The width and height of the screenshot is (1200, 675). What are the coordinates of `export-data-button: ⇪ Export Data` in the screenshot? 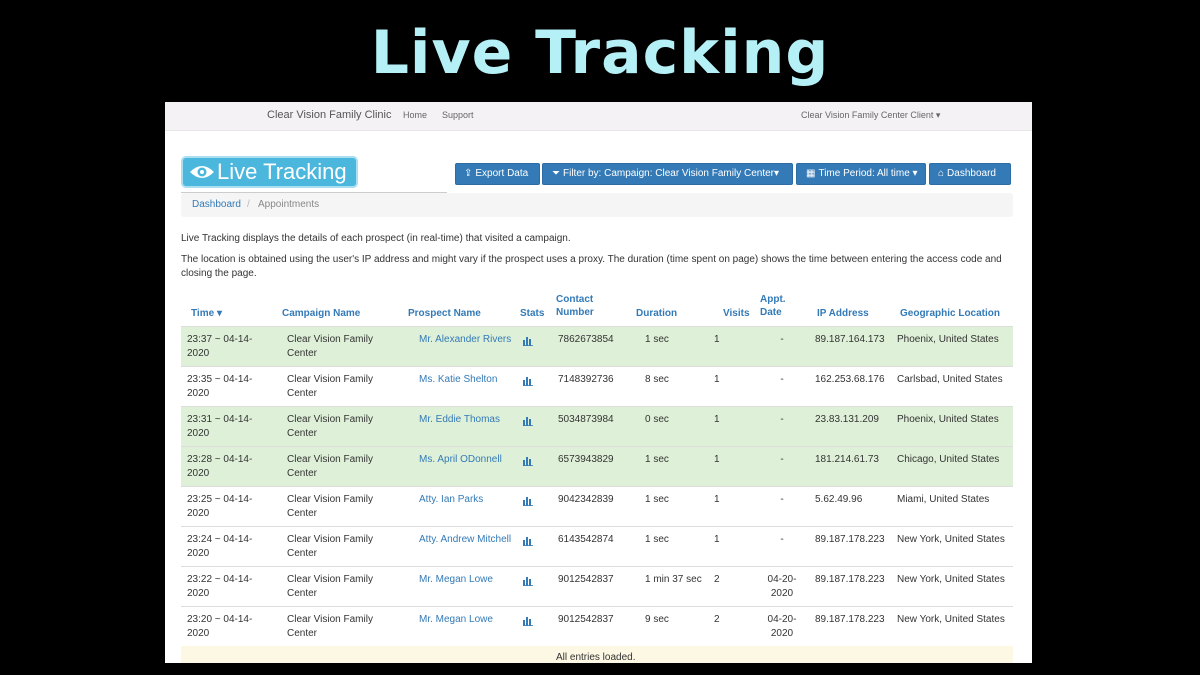 It's located at (497, 174).